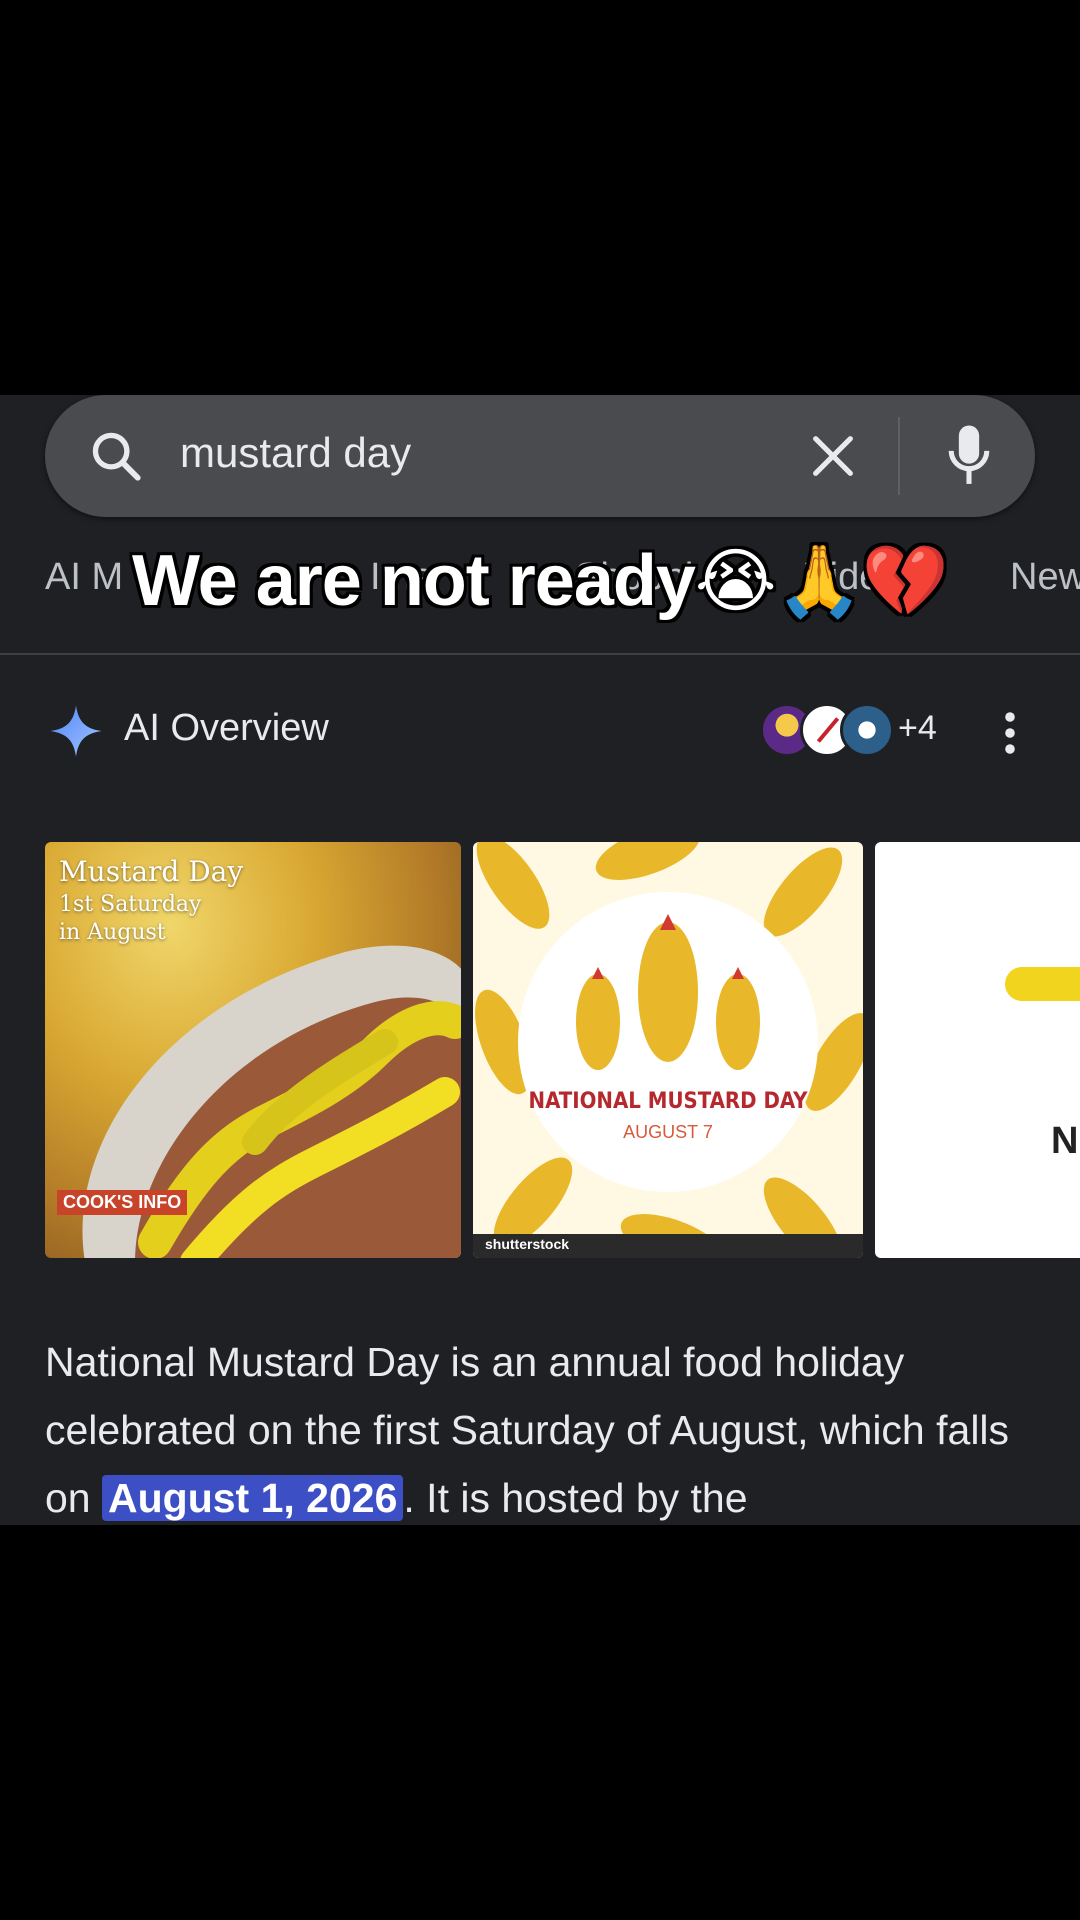  Describe the element at coordinates (226, 728) in the screenshot. I see `ai-overview-title: AI Overview` at that location.